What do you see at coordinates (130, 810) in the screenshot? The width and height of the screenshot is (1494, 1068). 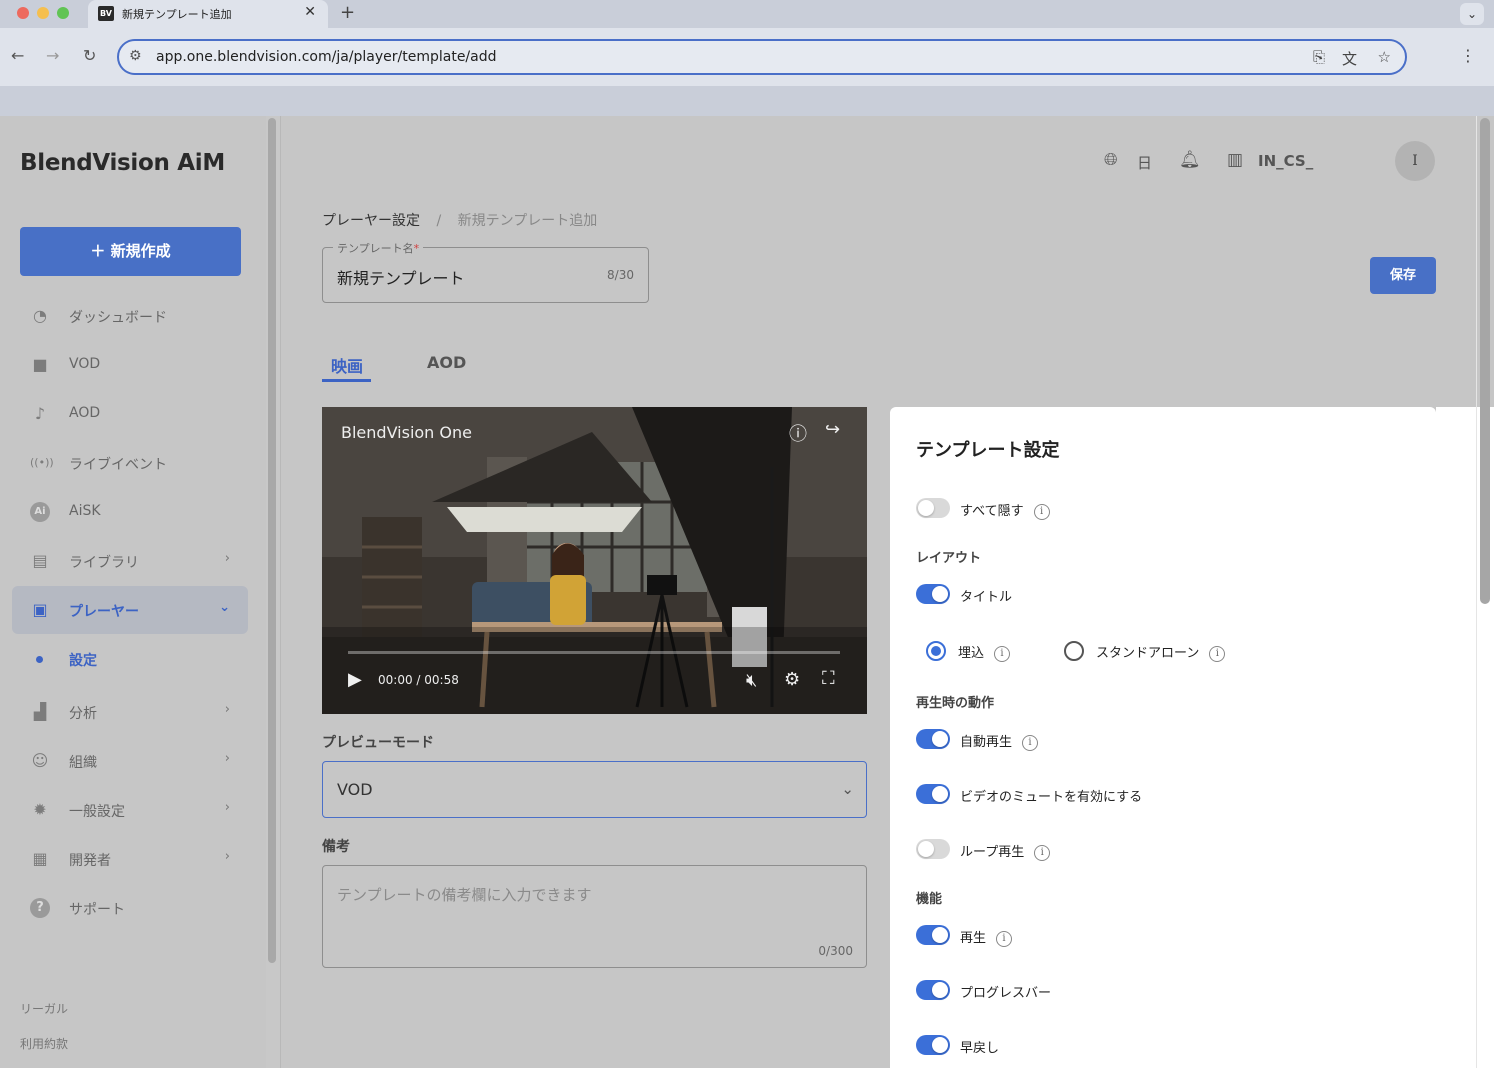 I see `sidebar-item-general-settings: ✹ 一般設定 ›` at bounding box center [130, 810].